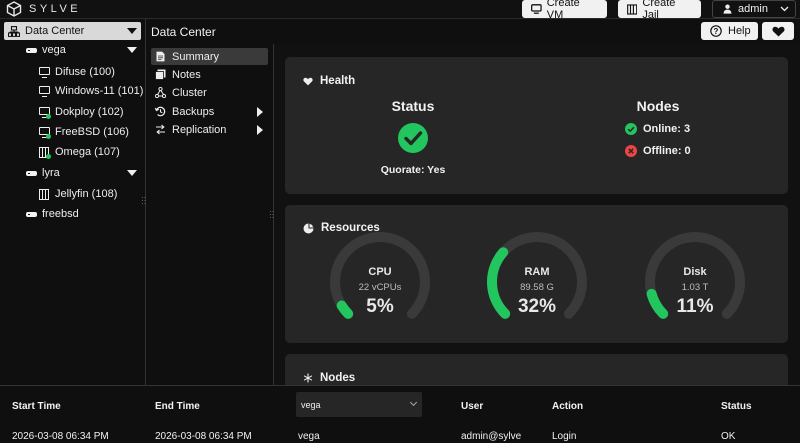 The height and width of the screenshot is (443, 800). What do you see at coordinates (82, 173) in the screenshot?
I see `tree-node-lyra: lyra` at bounding box center [82, 173].